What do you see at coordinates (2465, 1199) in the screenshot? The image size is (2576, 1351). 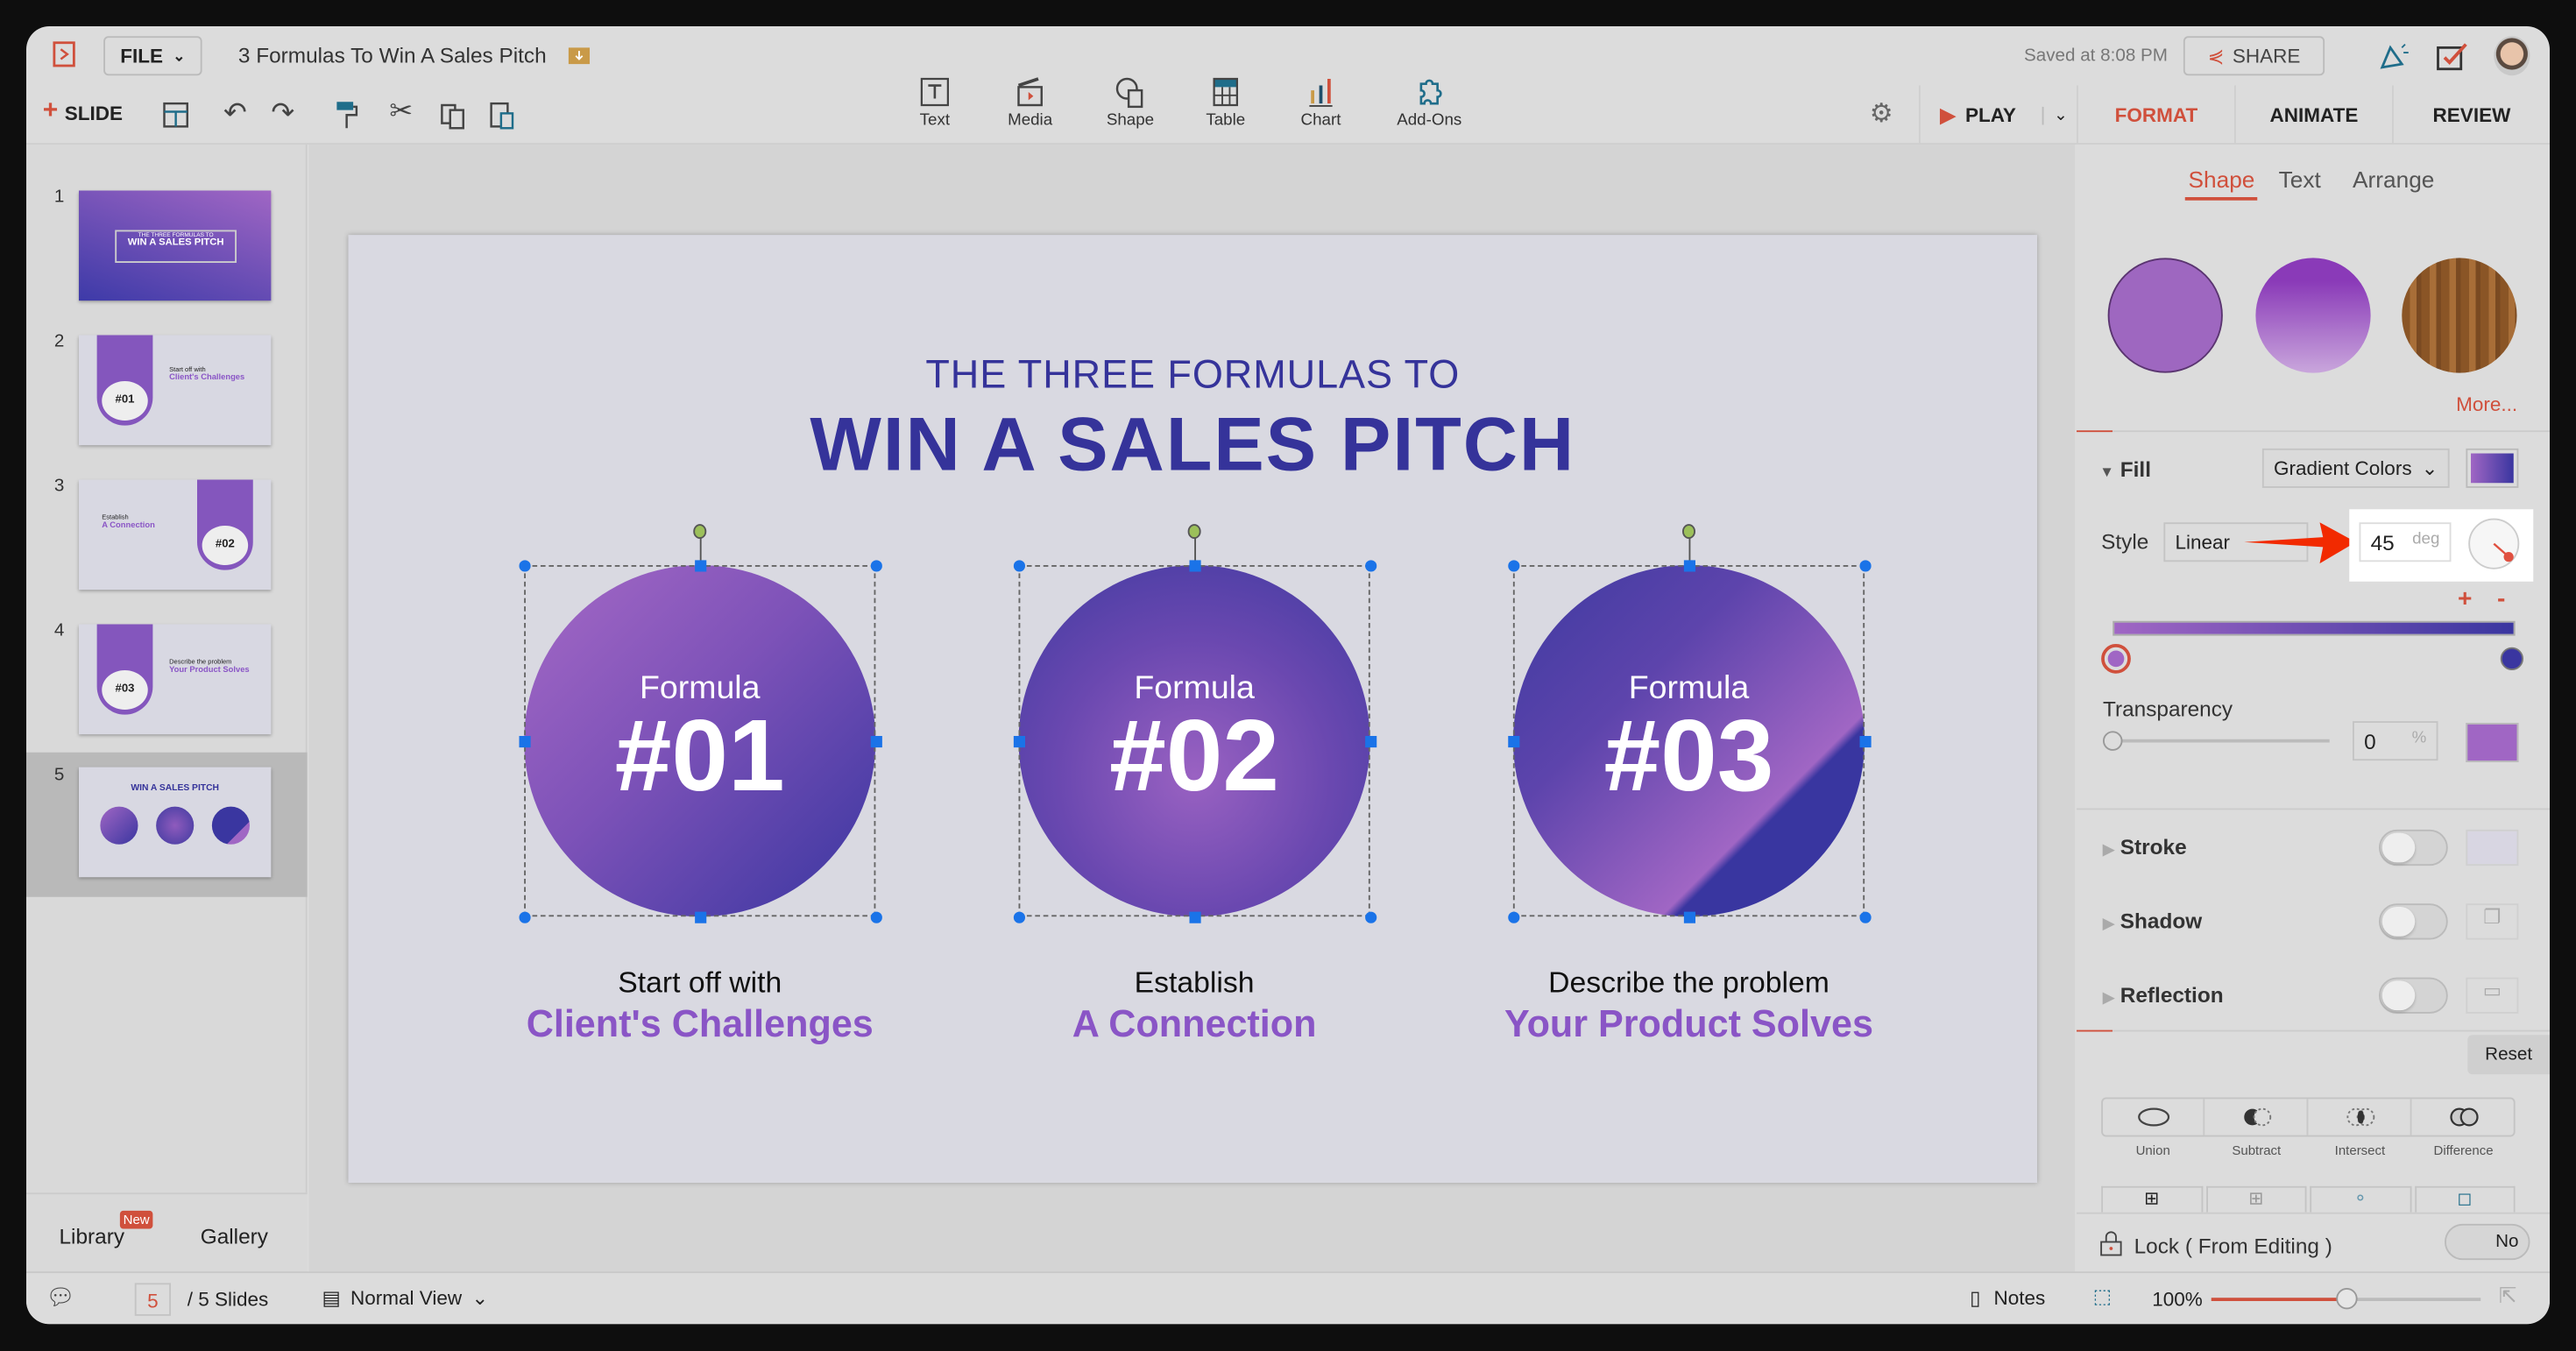 I see `replace-shape-button: ◻` at bounding box center [2465, 1199].